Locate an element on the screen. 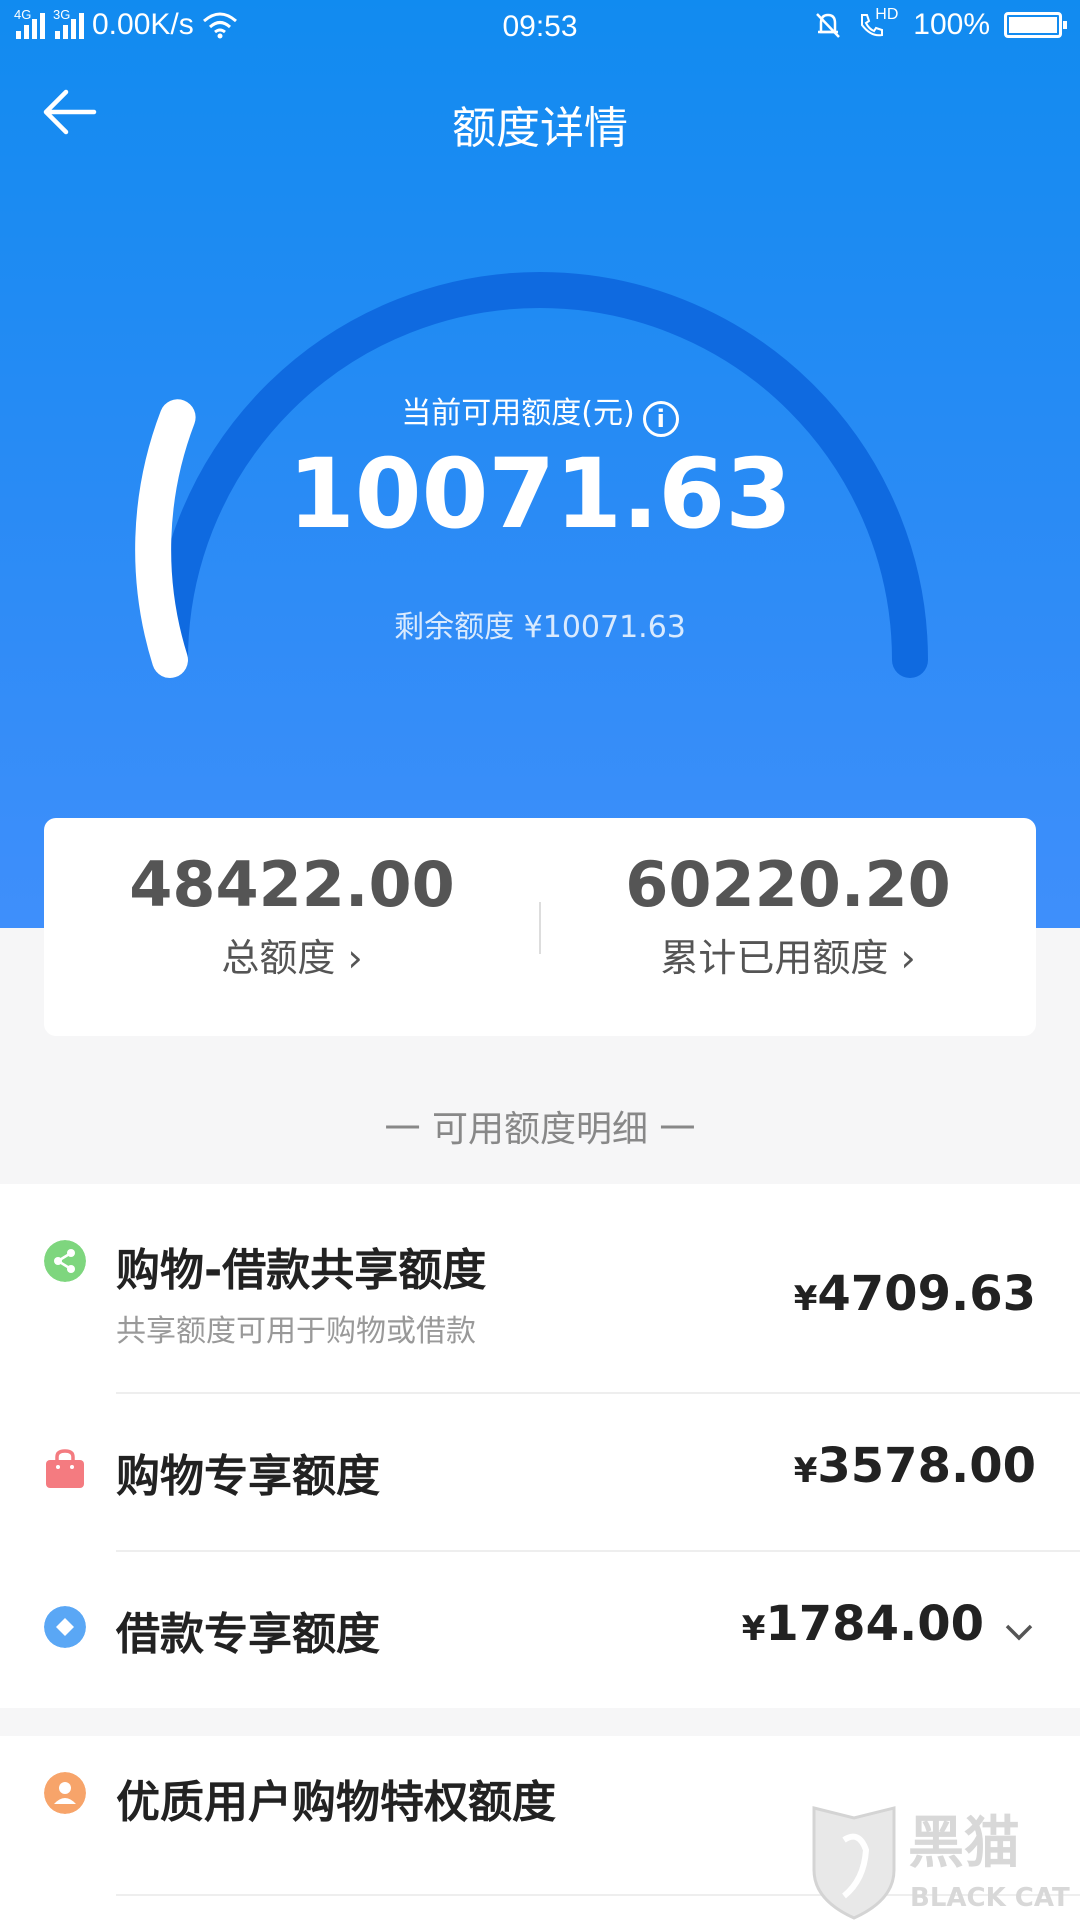  total-credit-link: 48422.00 总额度 › is located at coordinates (292, 915).